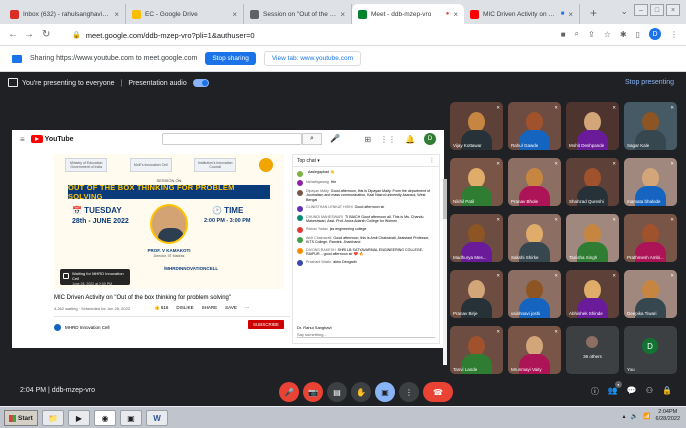  I want to click on network-icon: 📶, so click(646, 416).